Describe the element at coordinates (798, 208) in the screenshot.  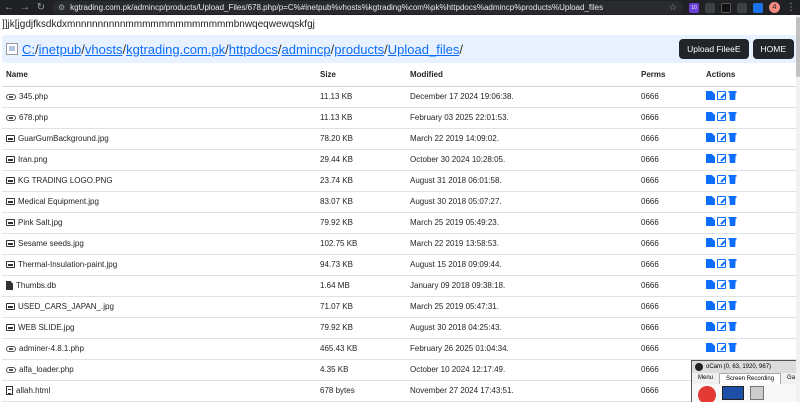
I see `page-scrollbar` at that location.